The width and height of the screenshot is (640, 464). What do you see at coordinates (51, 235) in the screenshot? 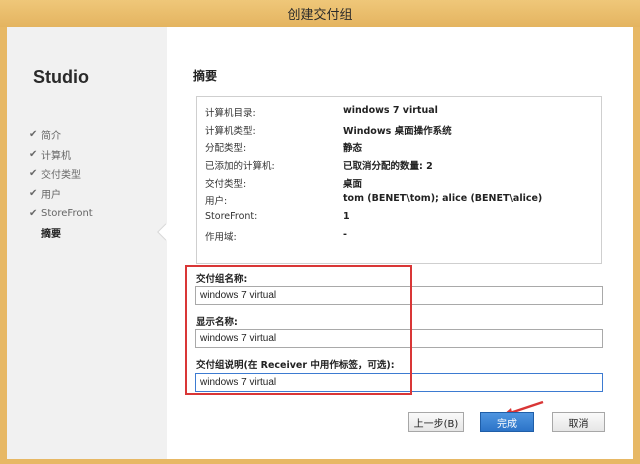
I see `step-label: 摘要` at bounding box center [51, 235].